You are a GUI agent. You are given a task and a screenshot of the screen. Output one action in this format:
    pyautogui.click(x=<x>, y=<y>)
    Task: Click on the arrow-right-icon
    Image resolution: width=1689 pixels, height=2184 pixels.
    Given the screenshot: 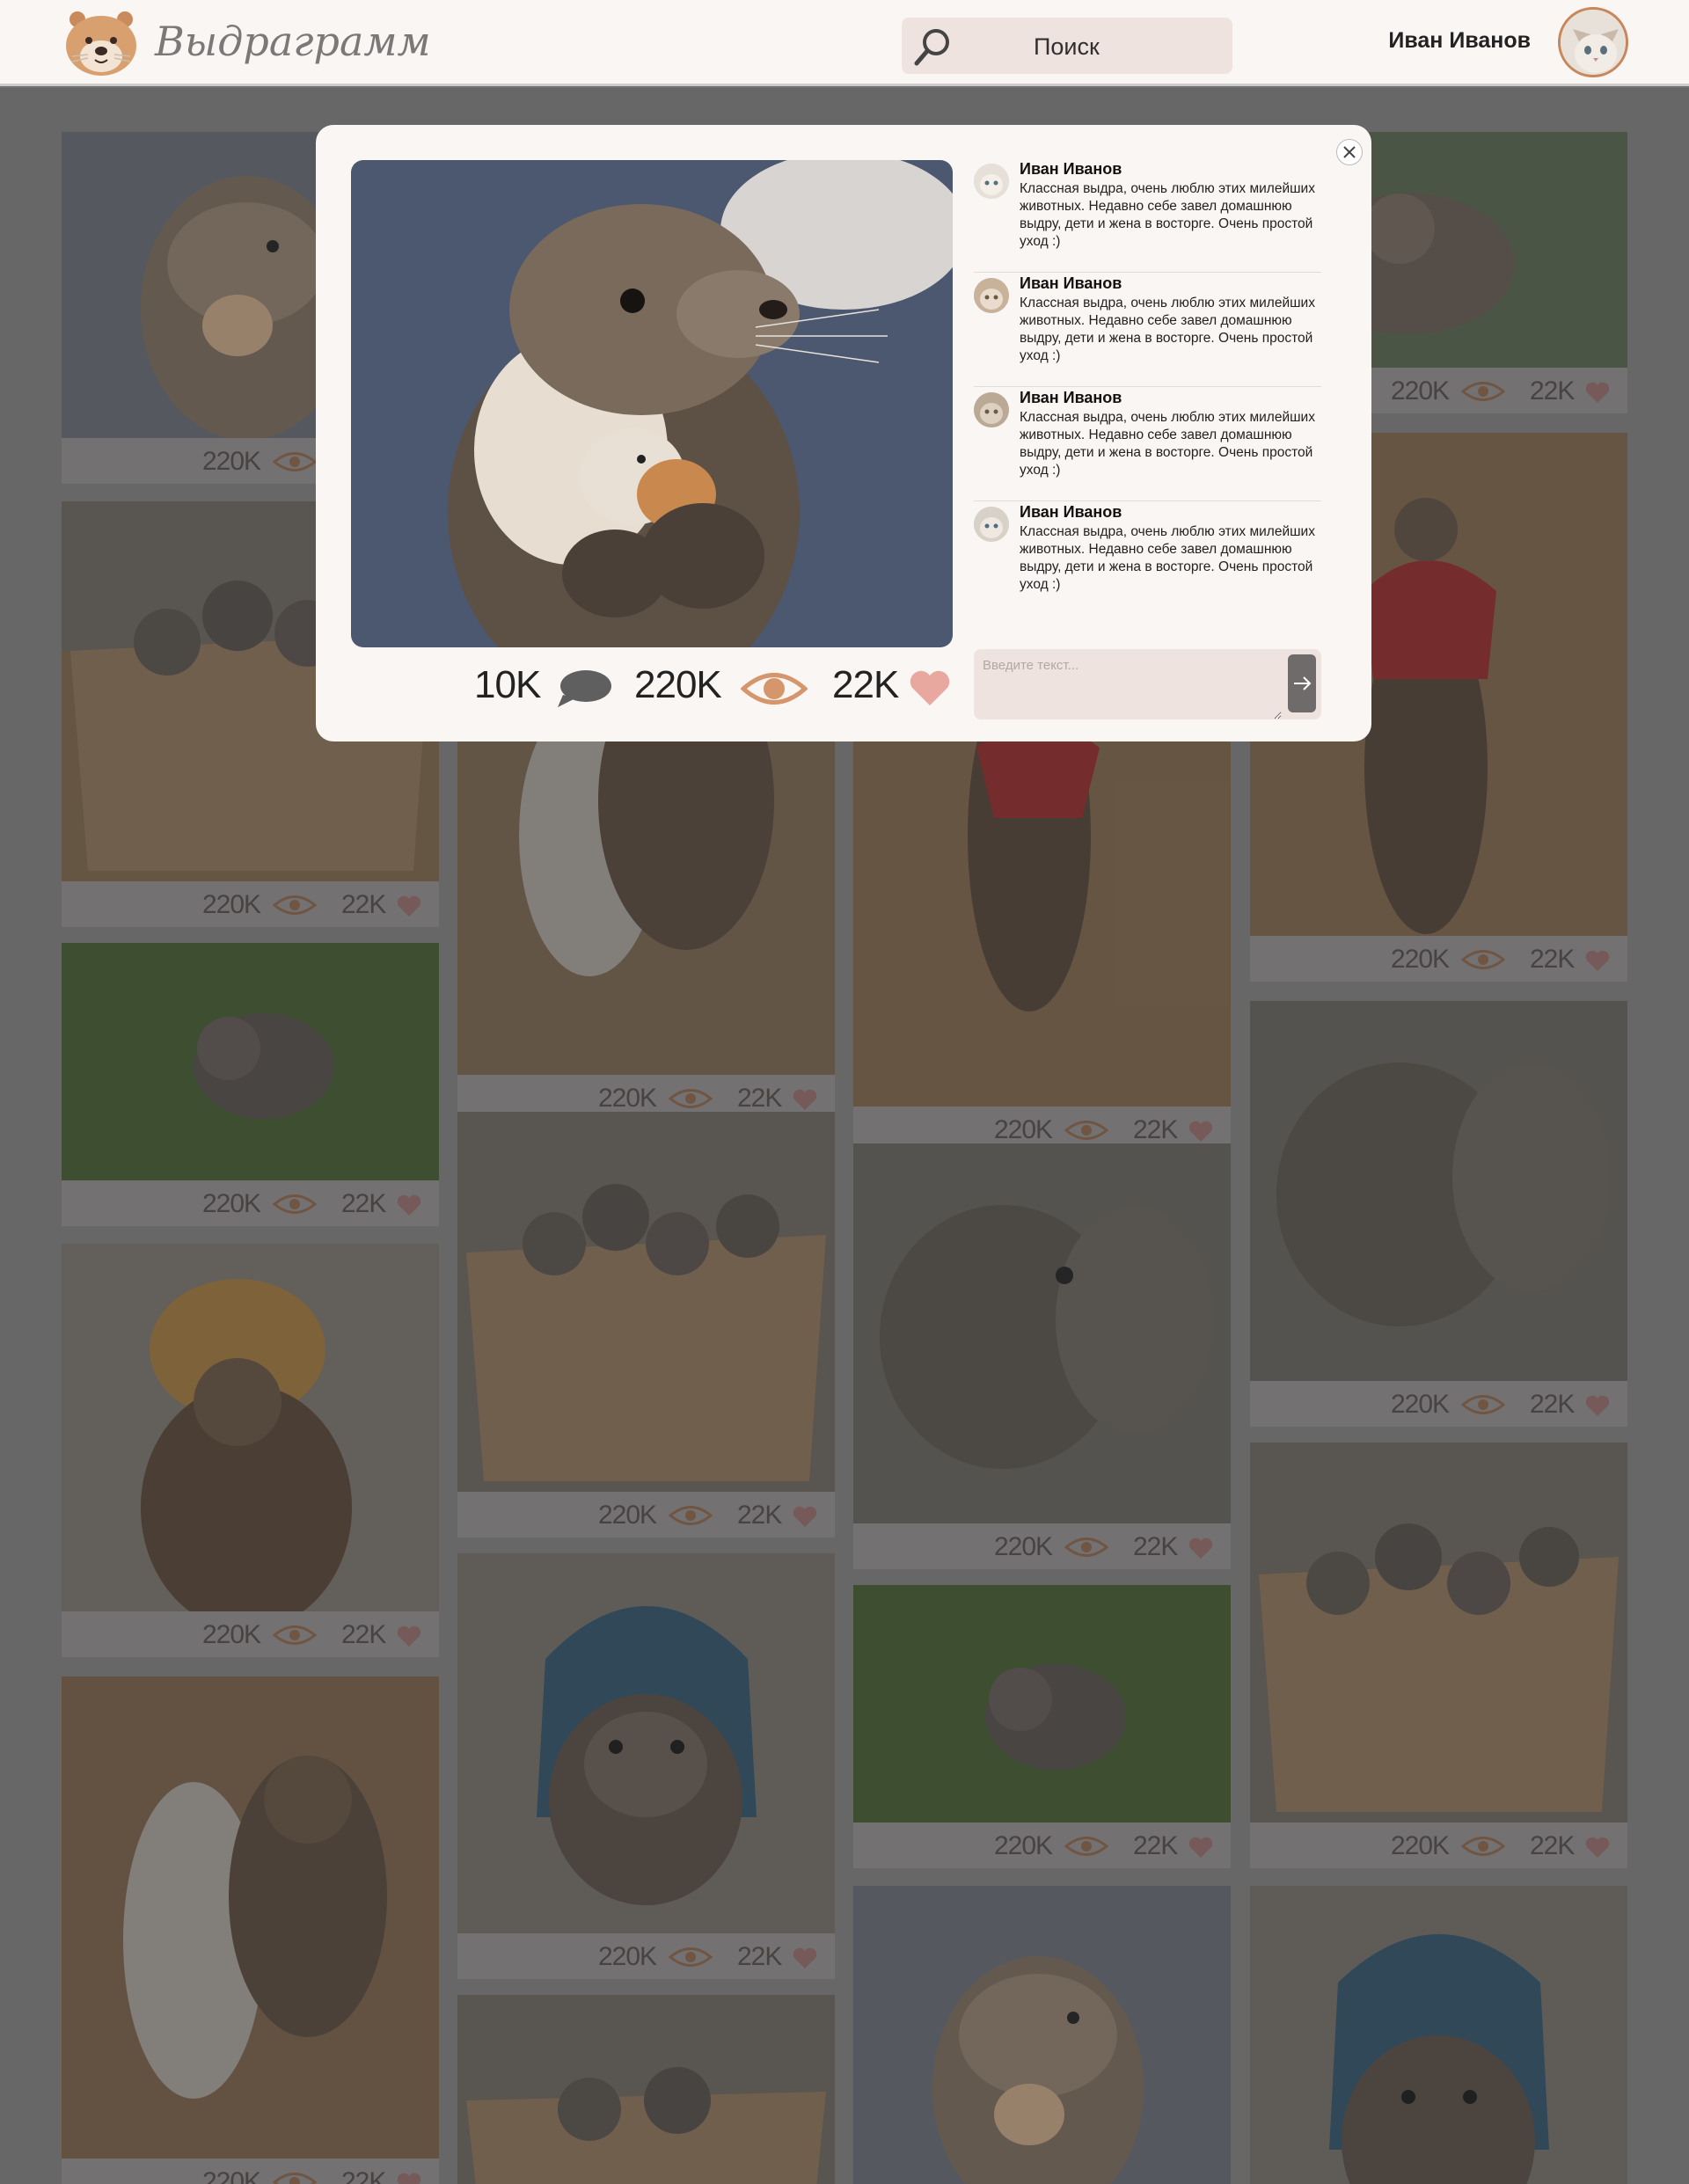 What is the action you would take?
    pyautogui.click(x=1302, y=683)
    